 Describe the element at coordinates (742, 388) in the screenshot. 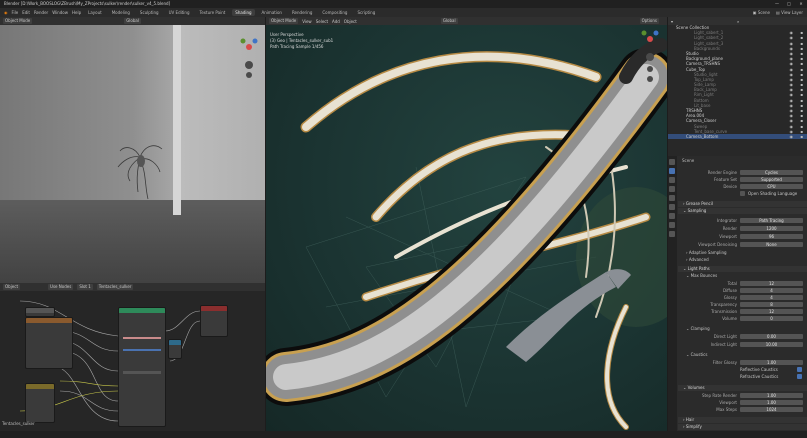

I see `section-volumes: ⌄ Volumes` at that location.